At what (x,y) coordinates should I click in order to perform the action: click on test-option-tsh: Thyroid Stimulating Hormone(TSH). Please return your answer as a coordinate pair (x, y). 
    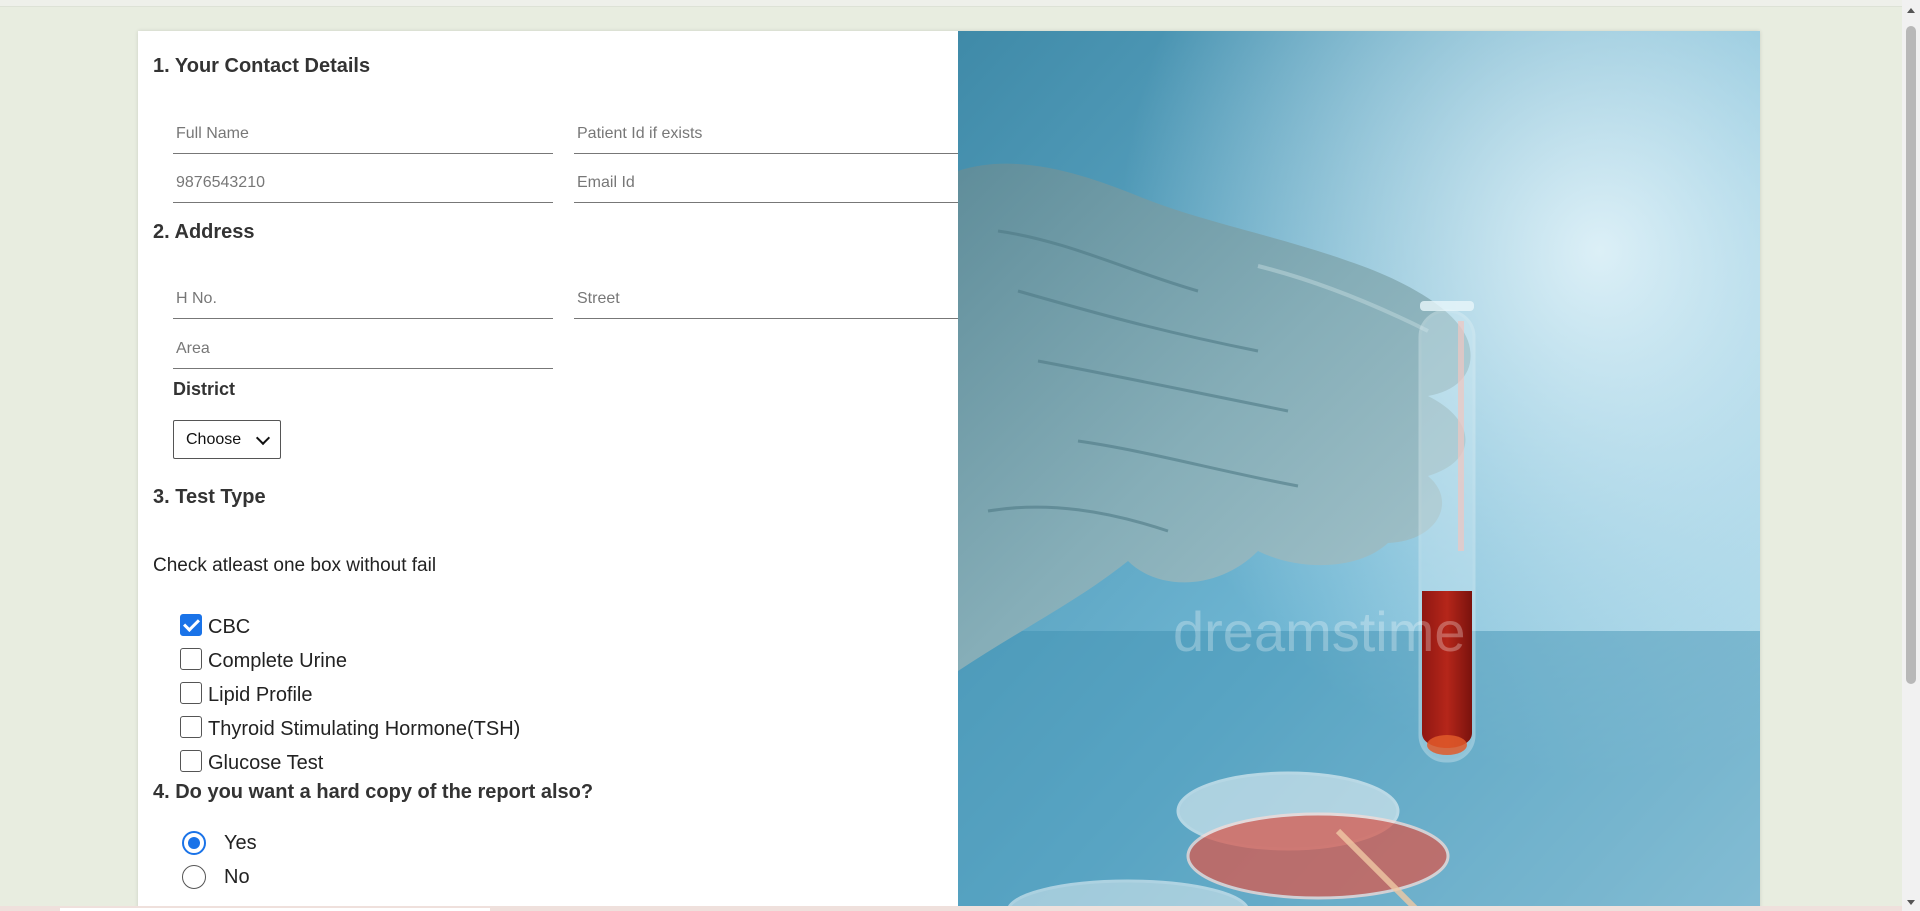
    Looking at the image, I should click on (350, 729).